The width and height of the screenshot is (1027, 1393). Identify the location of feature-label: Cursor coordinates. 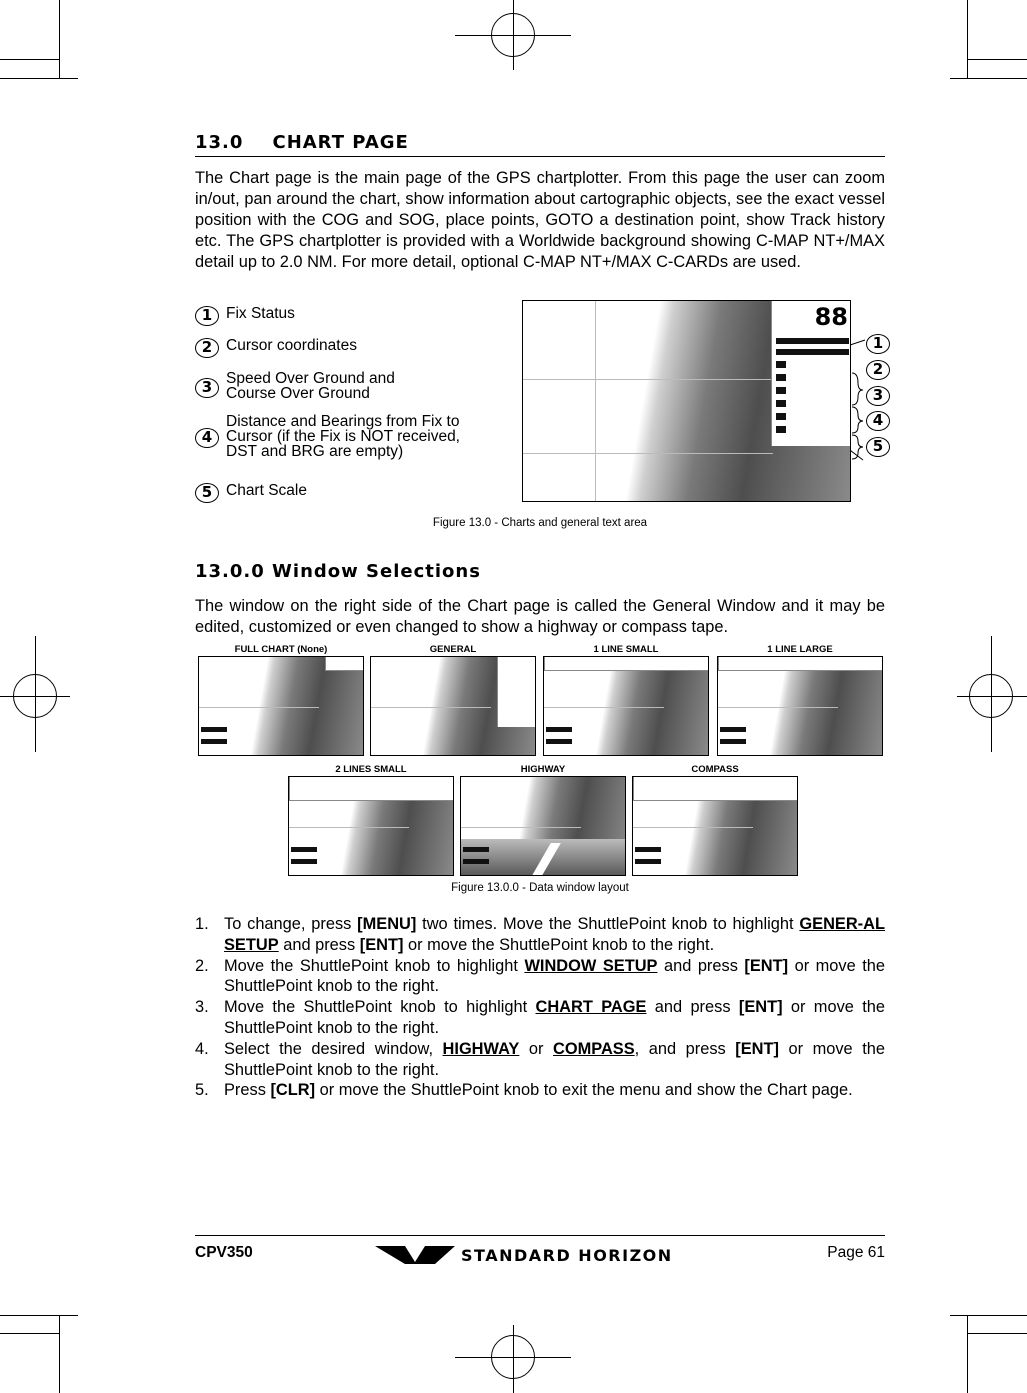
(291, 345).